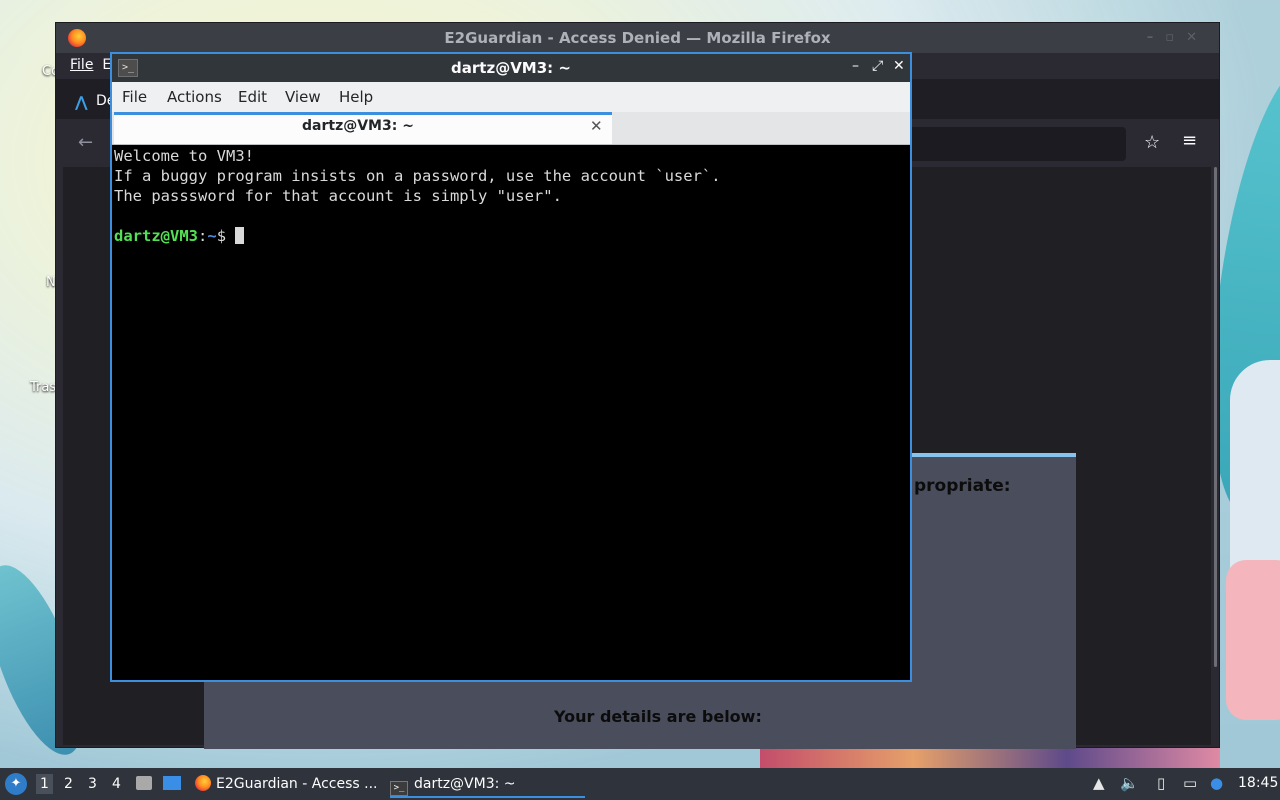  I want to click on minimize-icon: –, so click(855, 66).